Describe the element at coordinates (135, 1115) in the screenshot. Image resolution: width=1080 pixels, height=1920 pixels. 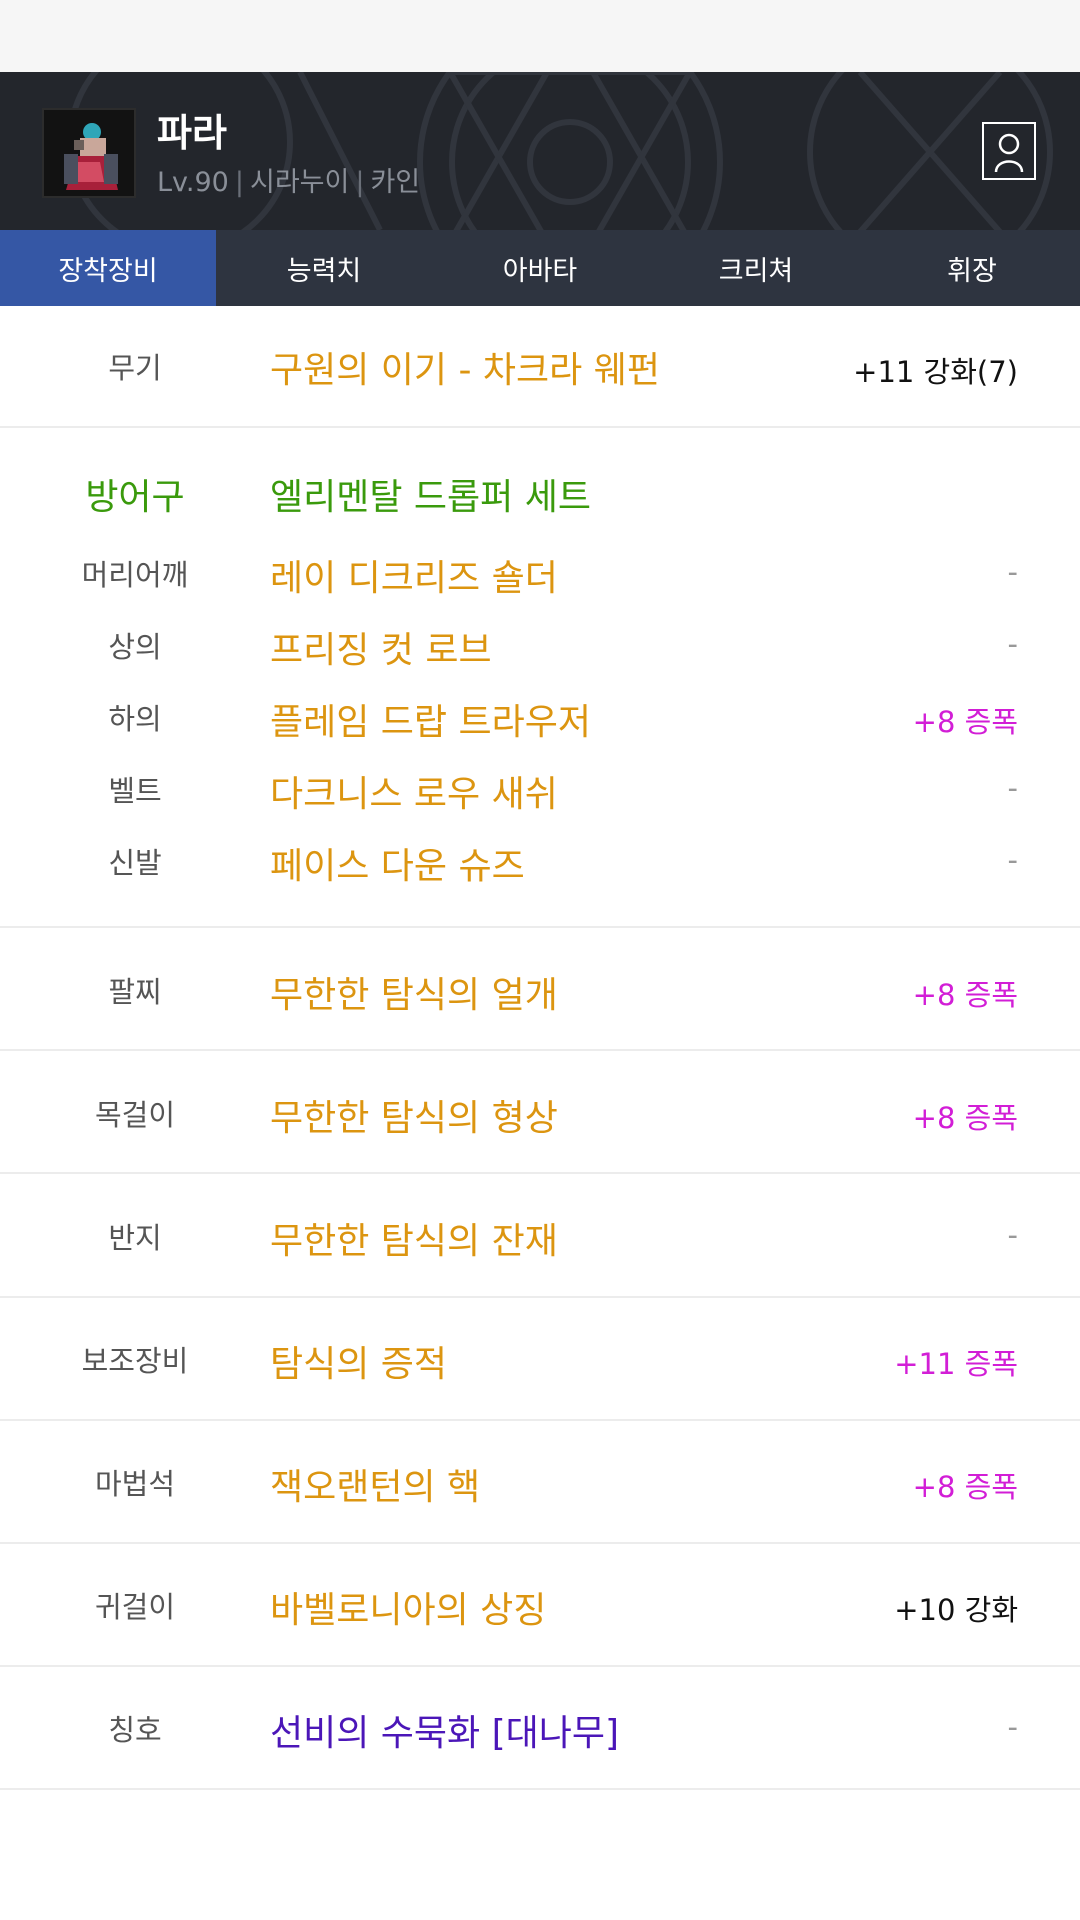
I see `slot-label-necklace: 목걸이` at that location.